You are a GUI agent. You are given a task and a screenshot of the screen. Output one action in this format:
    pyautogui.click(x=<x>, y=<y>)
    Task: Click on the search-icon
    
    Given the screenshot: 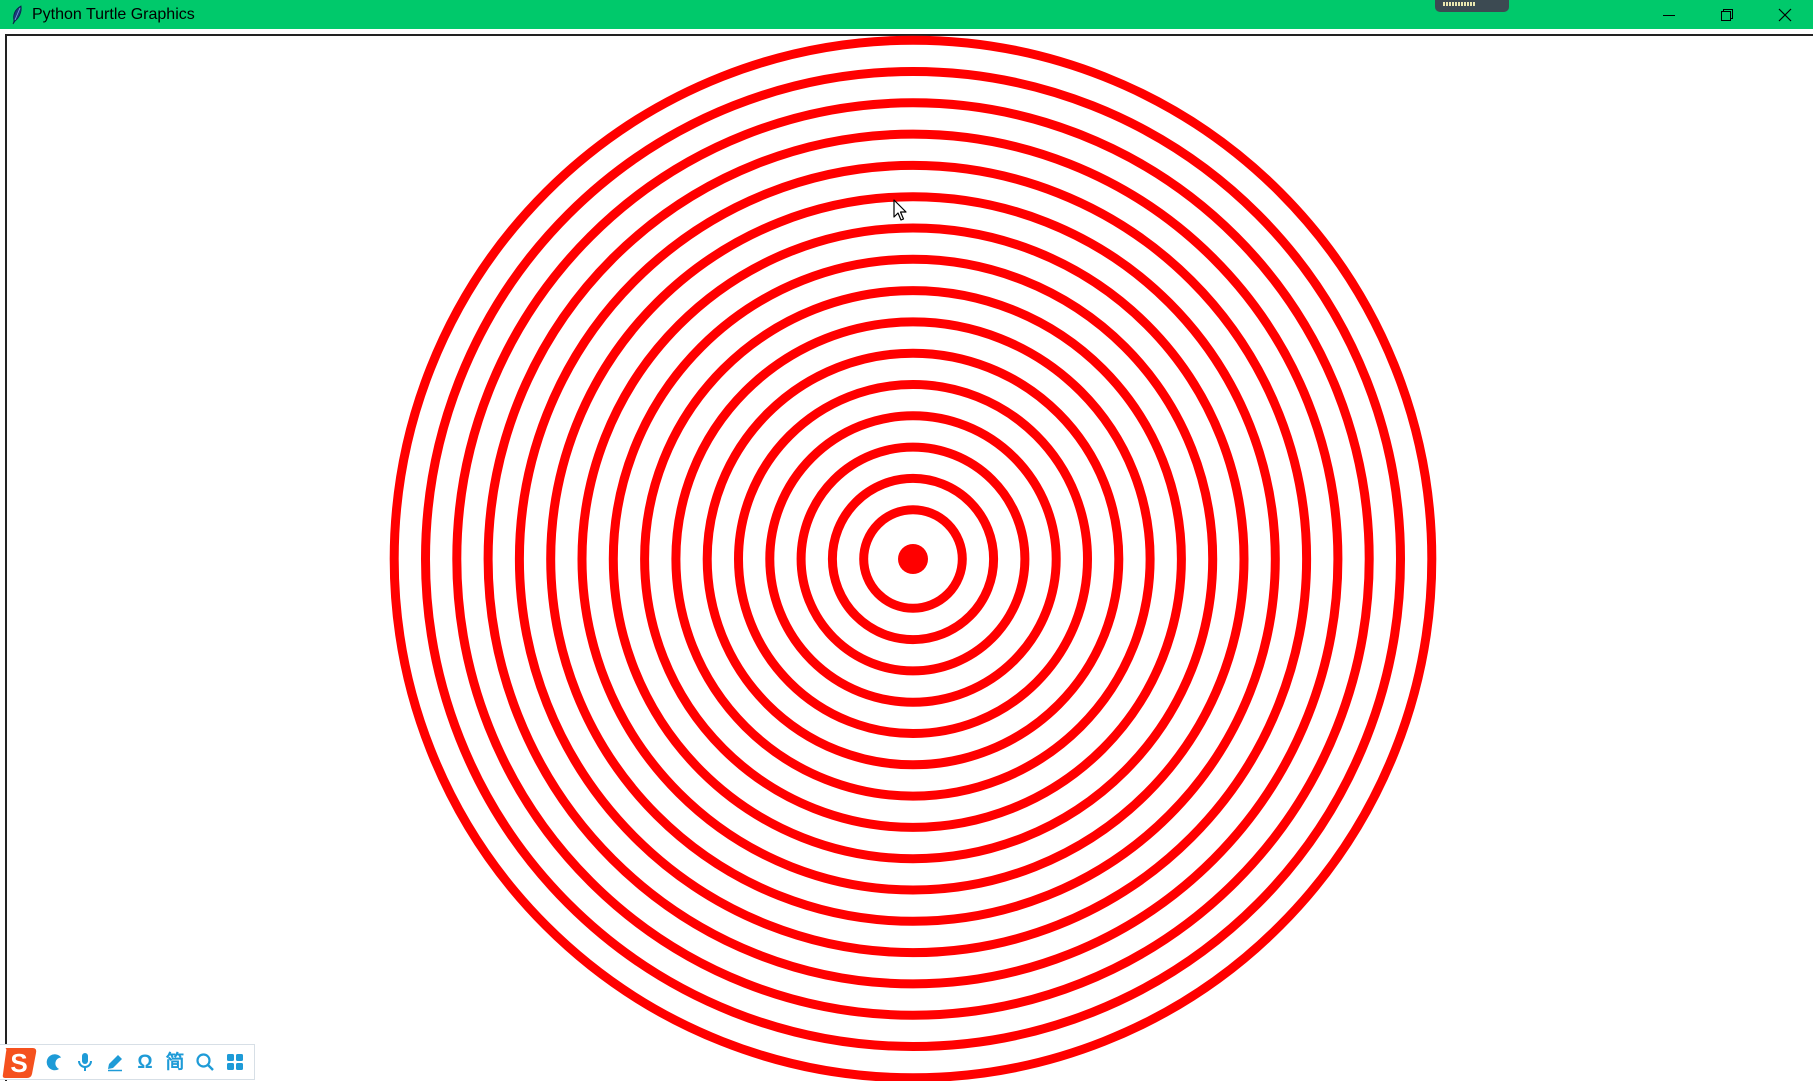 What is the action you would take?
    pyautogui.click(x=205, y=1062)
    